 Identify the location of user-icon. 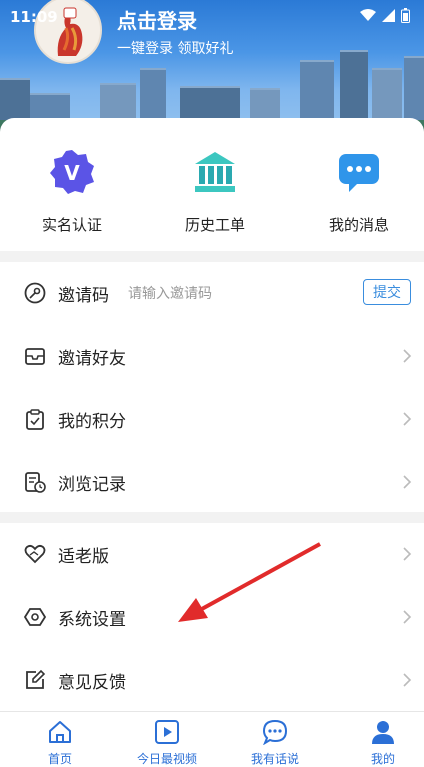
(383, 732).